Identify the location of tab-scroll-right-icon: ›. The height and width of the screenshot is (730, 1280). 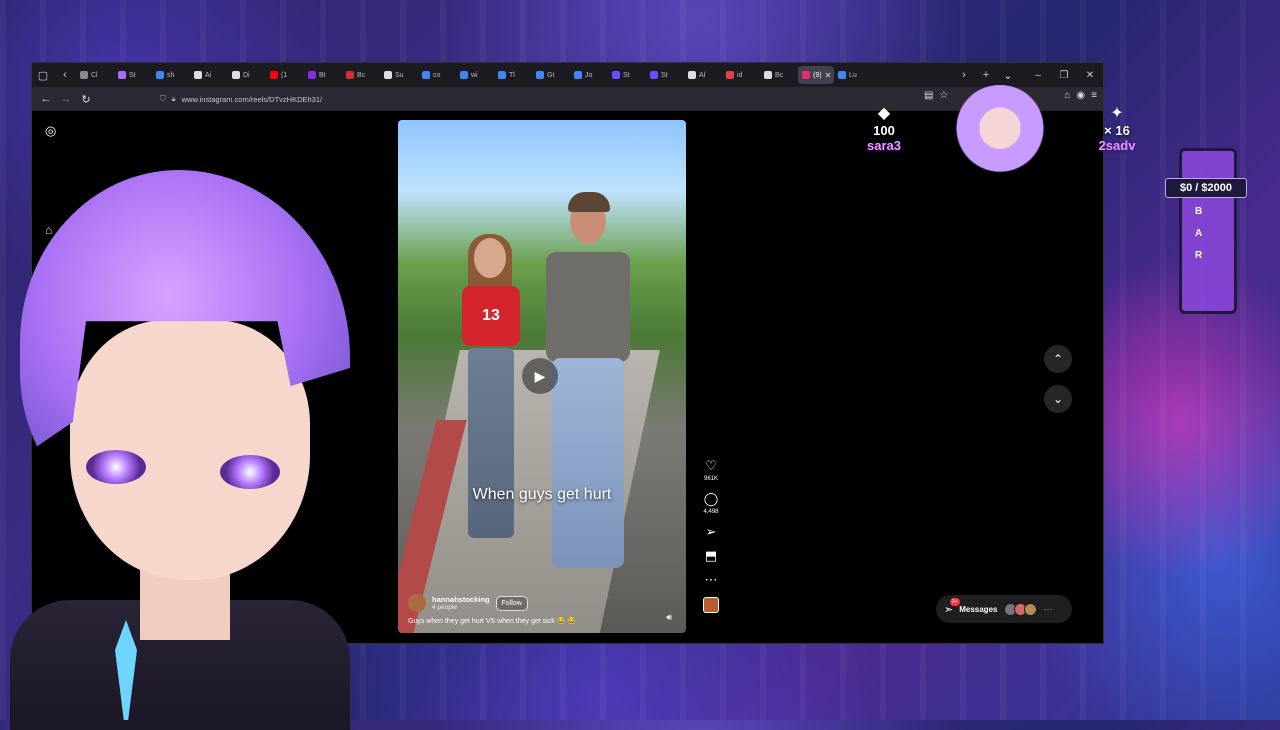
(964, 75).